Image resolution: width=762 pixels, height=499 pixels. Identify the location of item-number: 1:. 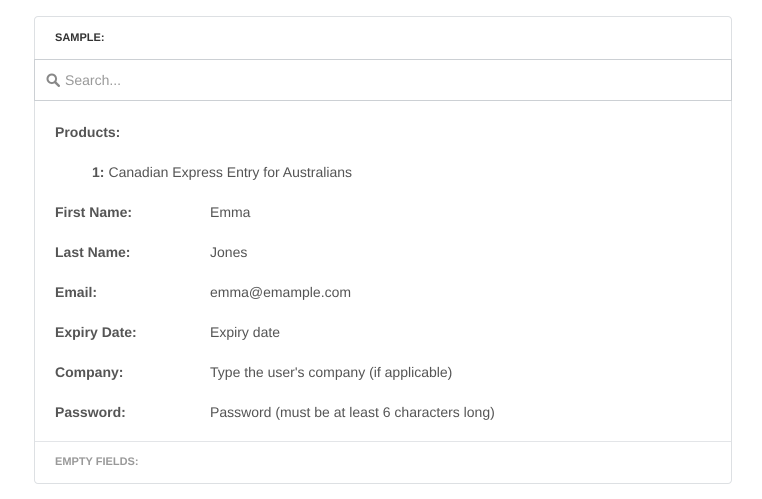
(98, 172).